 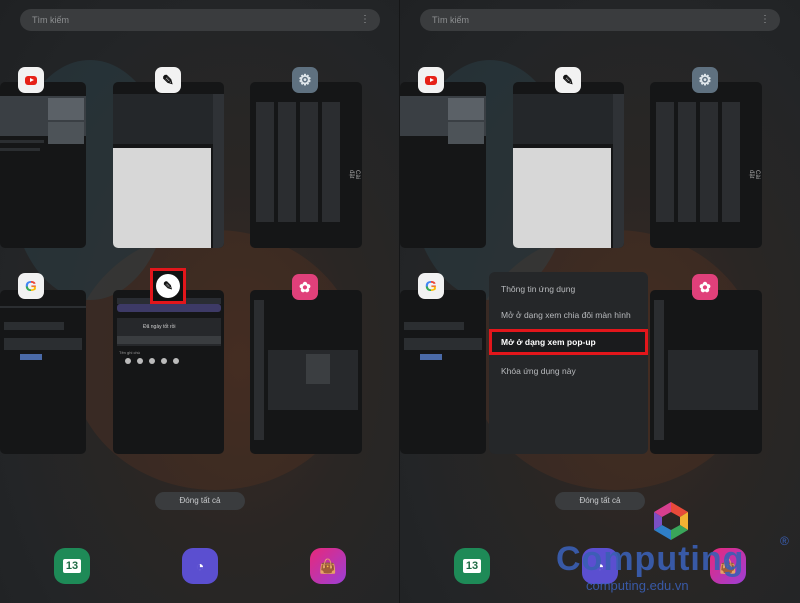 What do you see at coordinates (129, 352) in the screenshot?
I see `note-row-text: Tên ghi chú` at bounding box center [129, 352].